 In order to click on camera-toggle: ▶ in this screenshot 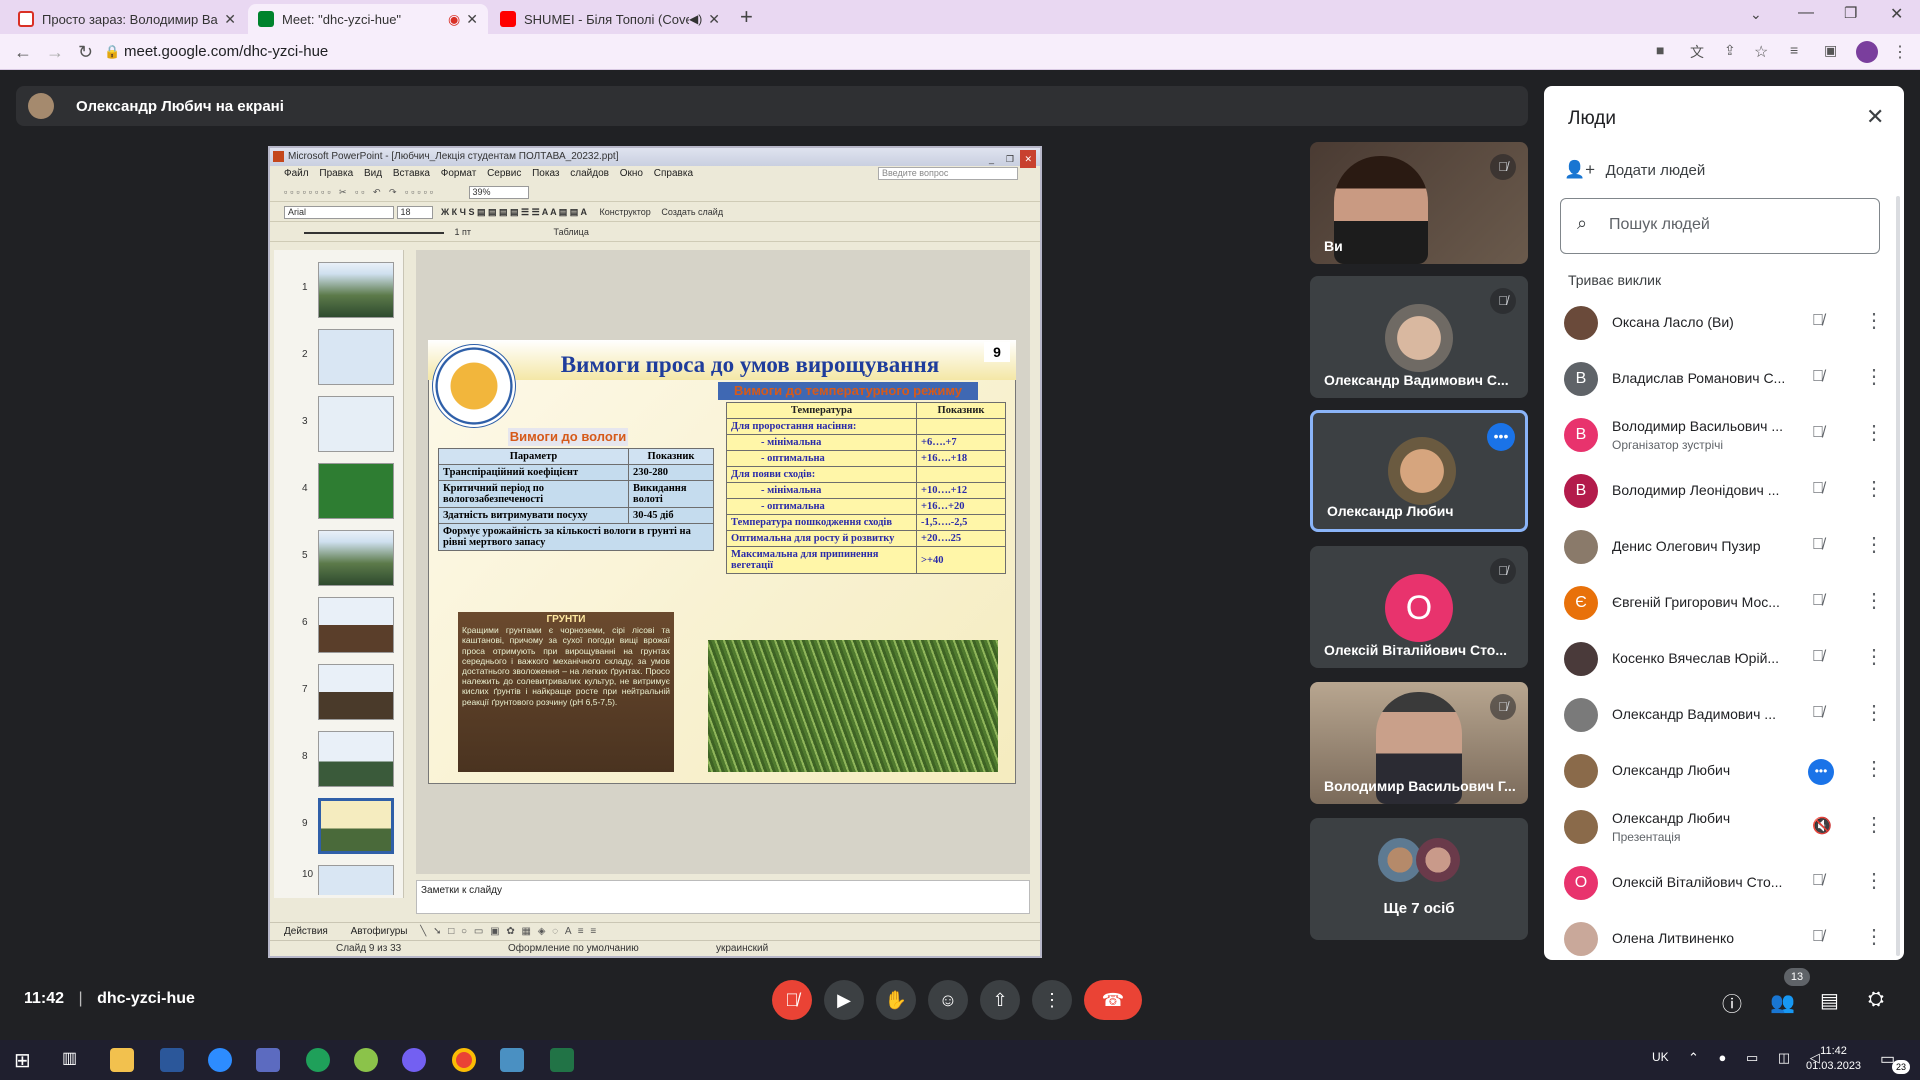, I will do `click(844, 1000)`.